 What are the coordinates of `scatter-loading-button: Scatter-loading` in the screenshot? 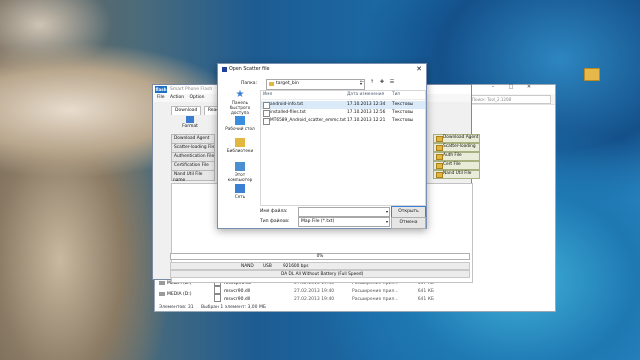 It's located at (456, 147).